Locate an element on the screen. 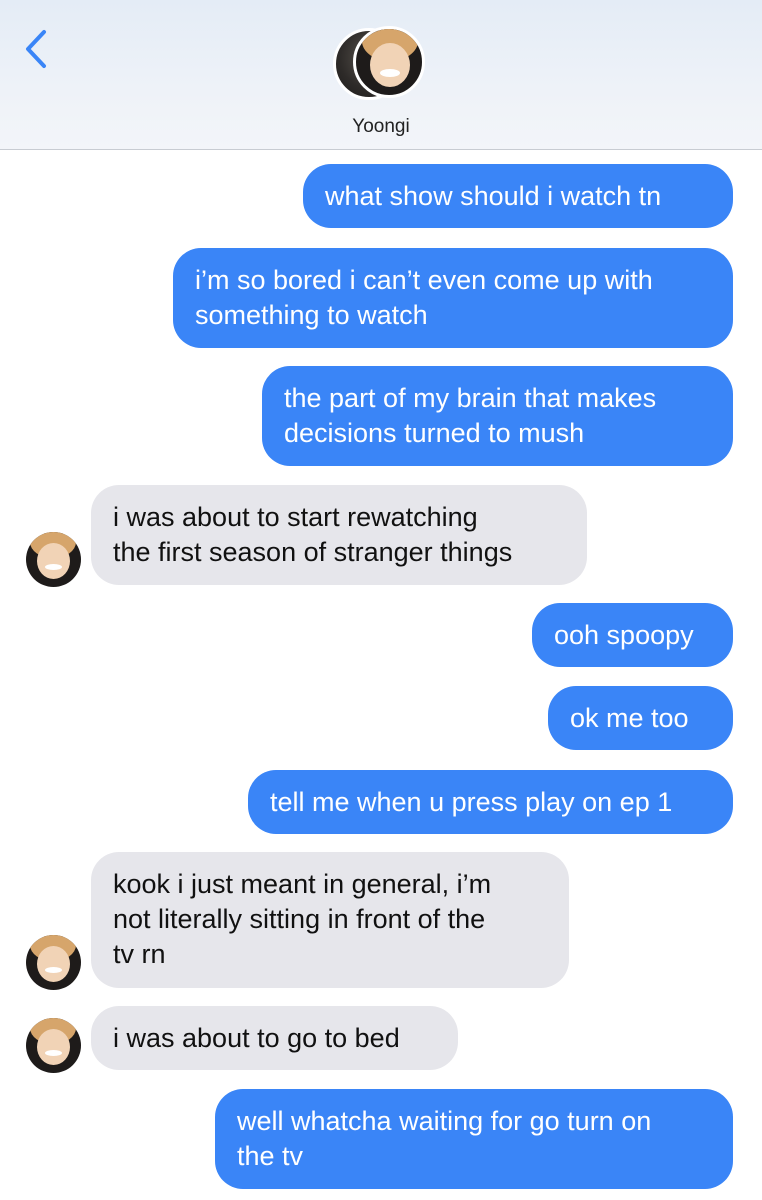 The image size is (762, 1200). contact-name: Yoongi is located at coordinates (381, 127).